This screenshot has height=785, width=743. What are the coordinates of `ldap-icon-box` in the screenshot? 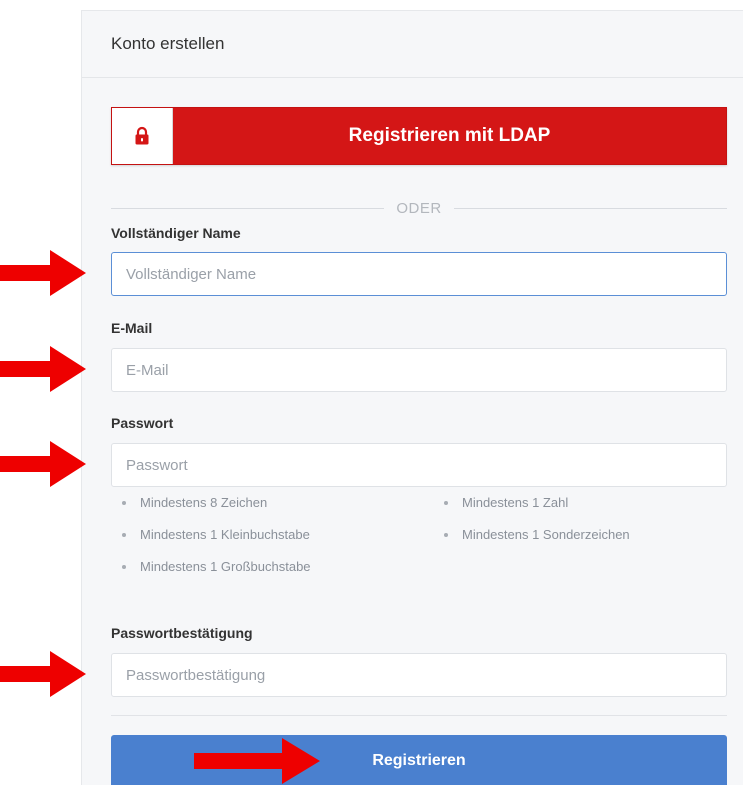 It's located at (142, 136).